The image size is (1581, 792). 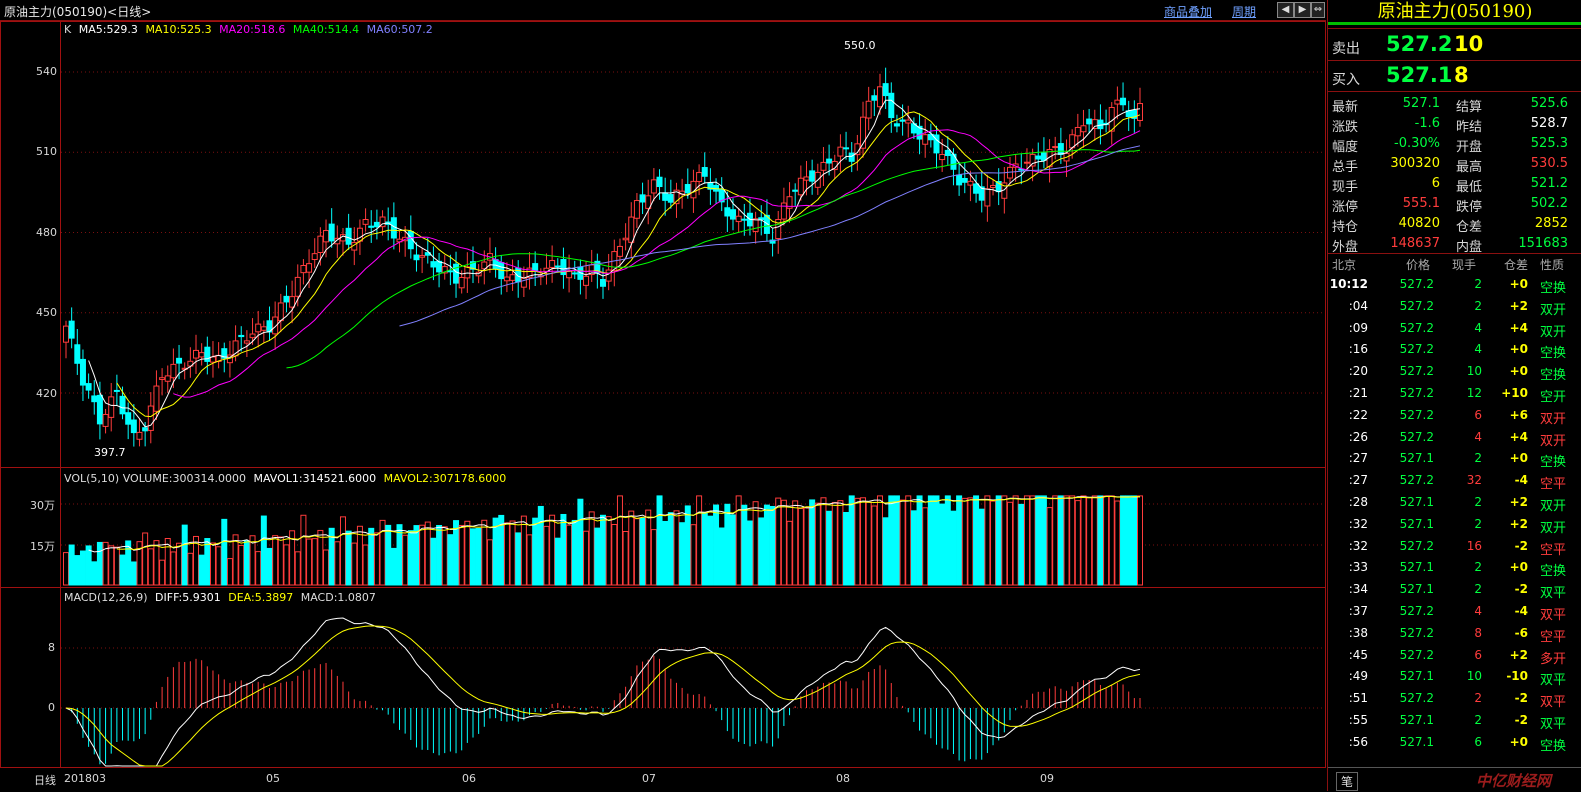 What do you see at coordinates (338, 597) in the screenshot?
I see `macd-value: MACD:1.0807` at bounding box center [338, 597].